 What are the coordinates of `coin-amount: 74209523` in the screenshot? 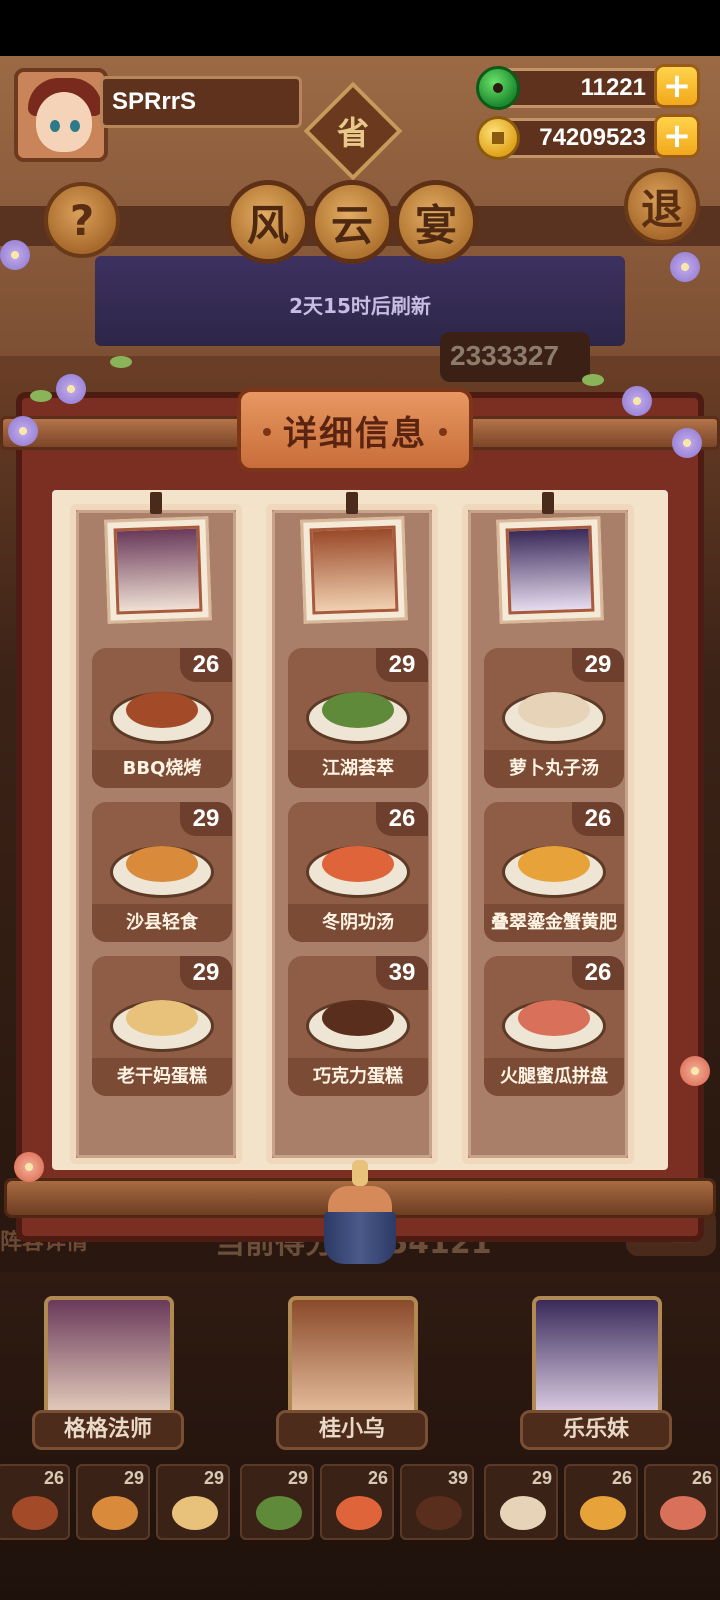 It's located at (592, 137).